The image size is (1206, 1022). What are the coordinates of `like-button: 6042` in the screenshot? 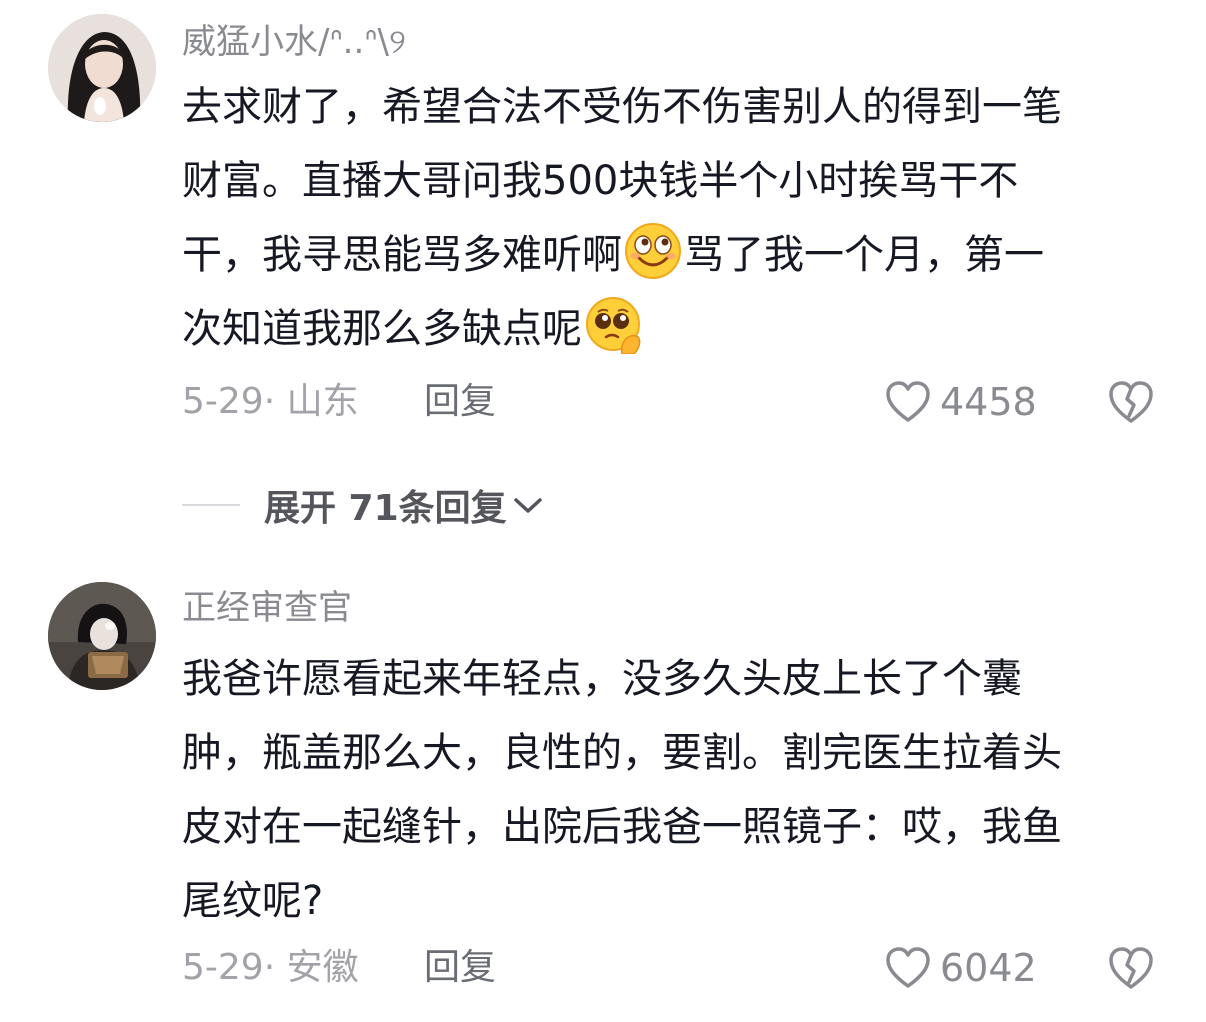 It's located at (960, 968).